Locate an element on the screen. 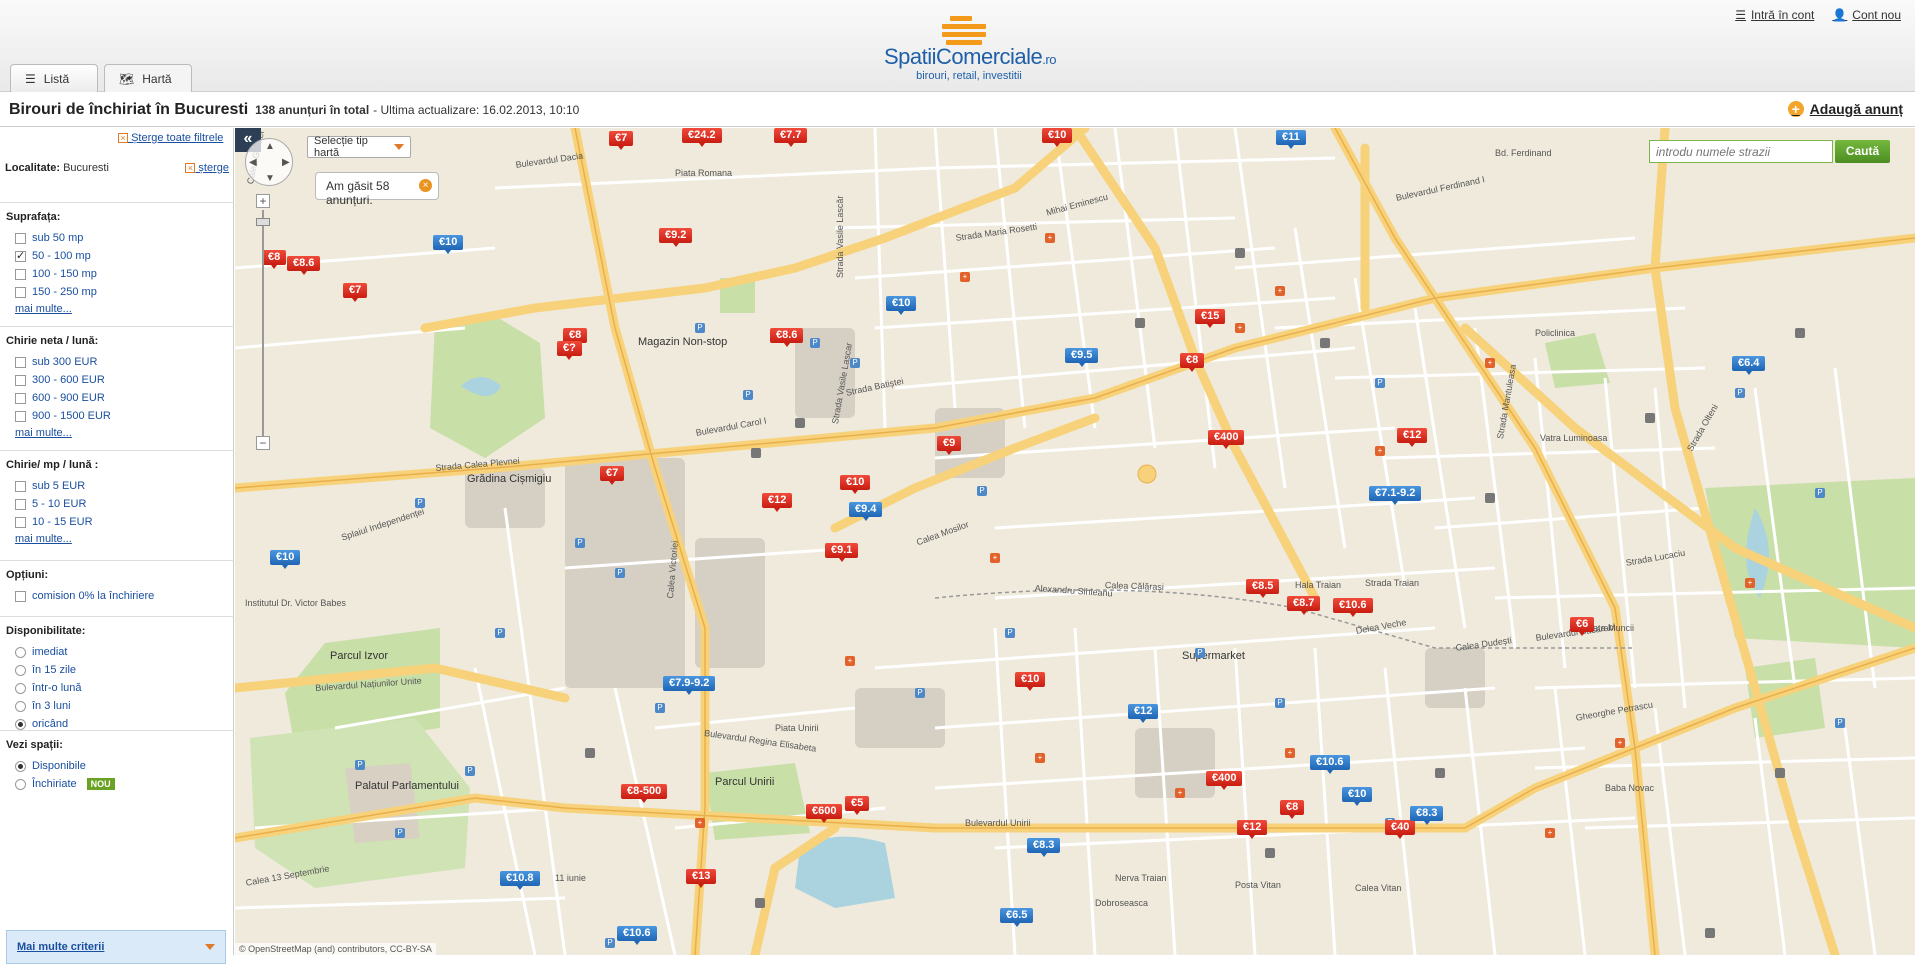 This screenshot has width=1915, height=964. tab-map: 🗺 Hartă is located at coordinates (148, 78).